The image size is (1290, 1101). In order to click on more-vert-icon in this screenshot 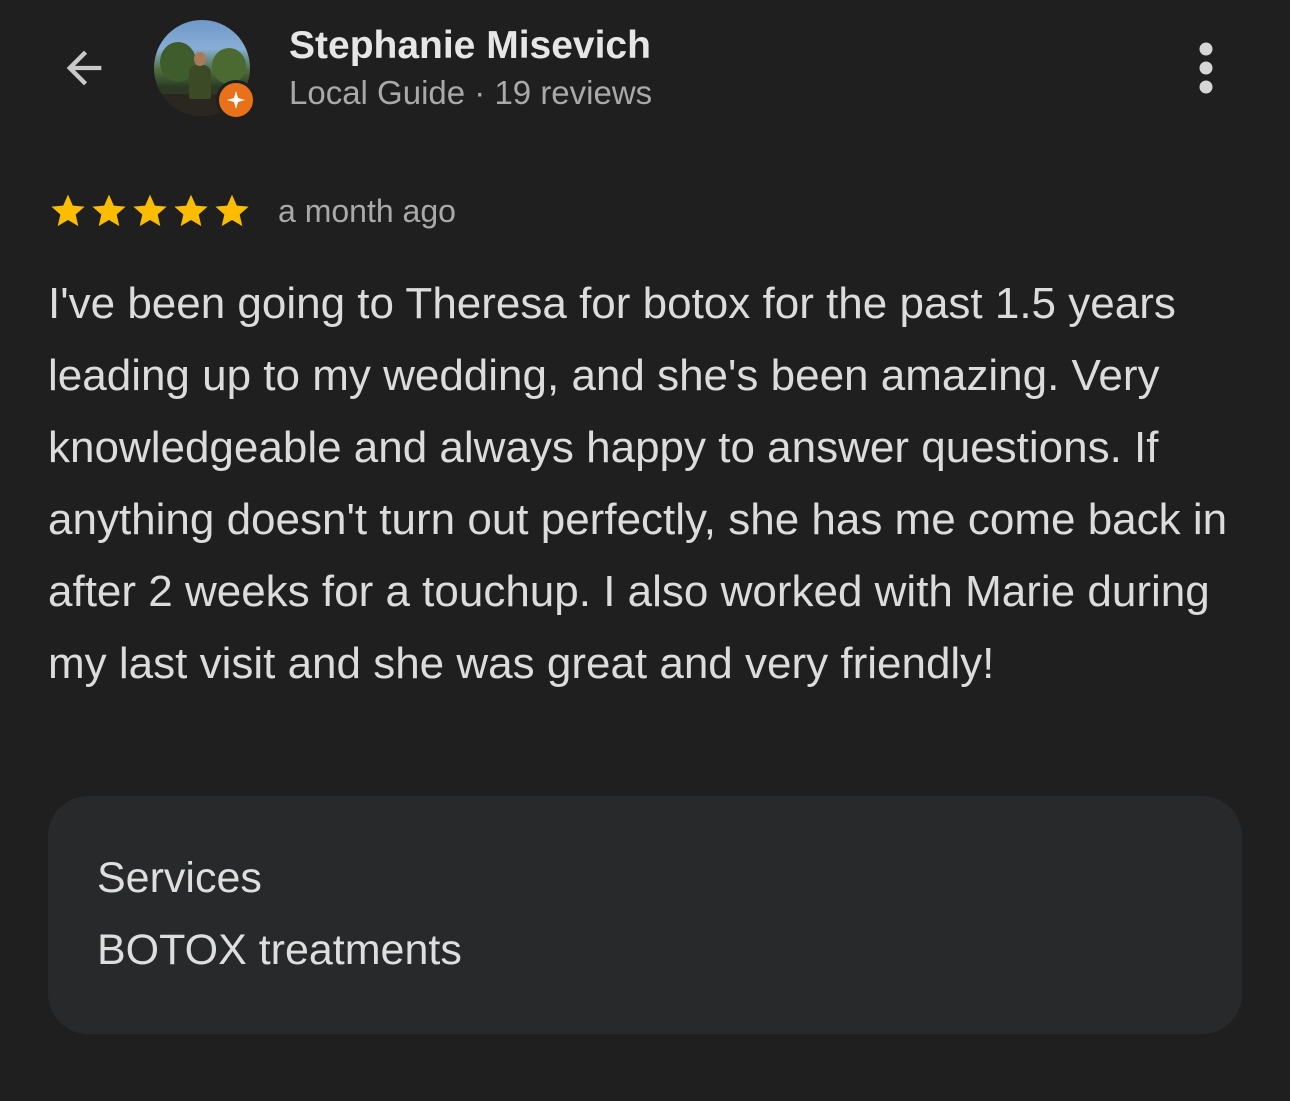, I will do `click(1206, 68)`.